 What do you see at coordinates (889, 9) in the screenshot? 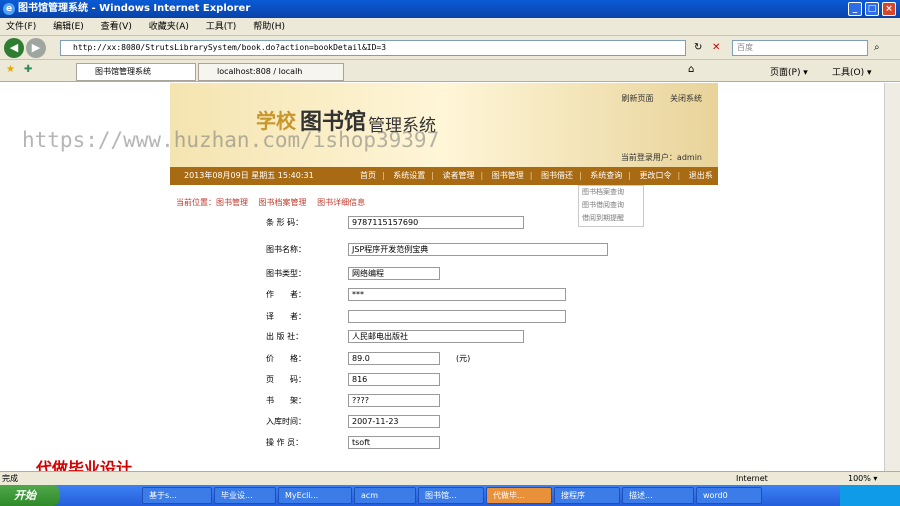
I see `close-button: ×` at bounding box center [889, 9].